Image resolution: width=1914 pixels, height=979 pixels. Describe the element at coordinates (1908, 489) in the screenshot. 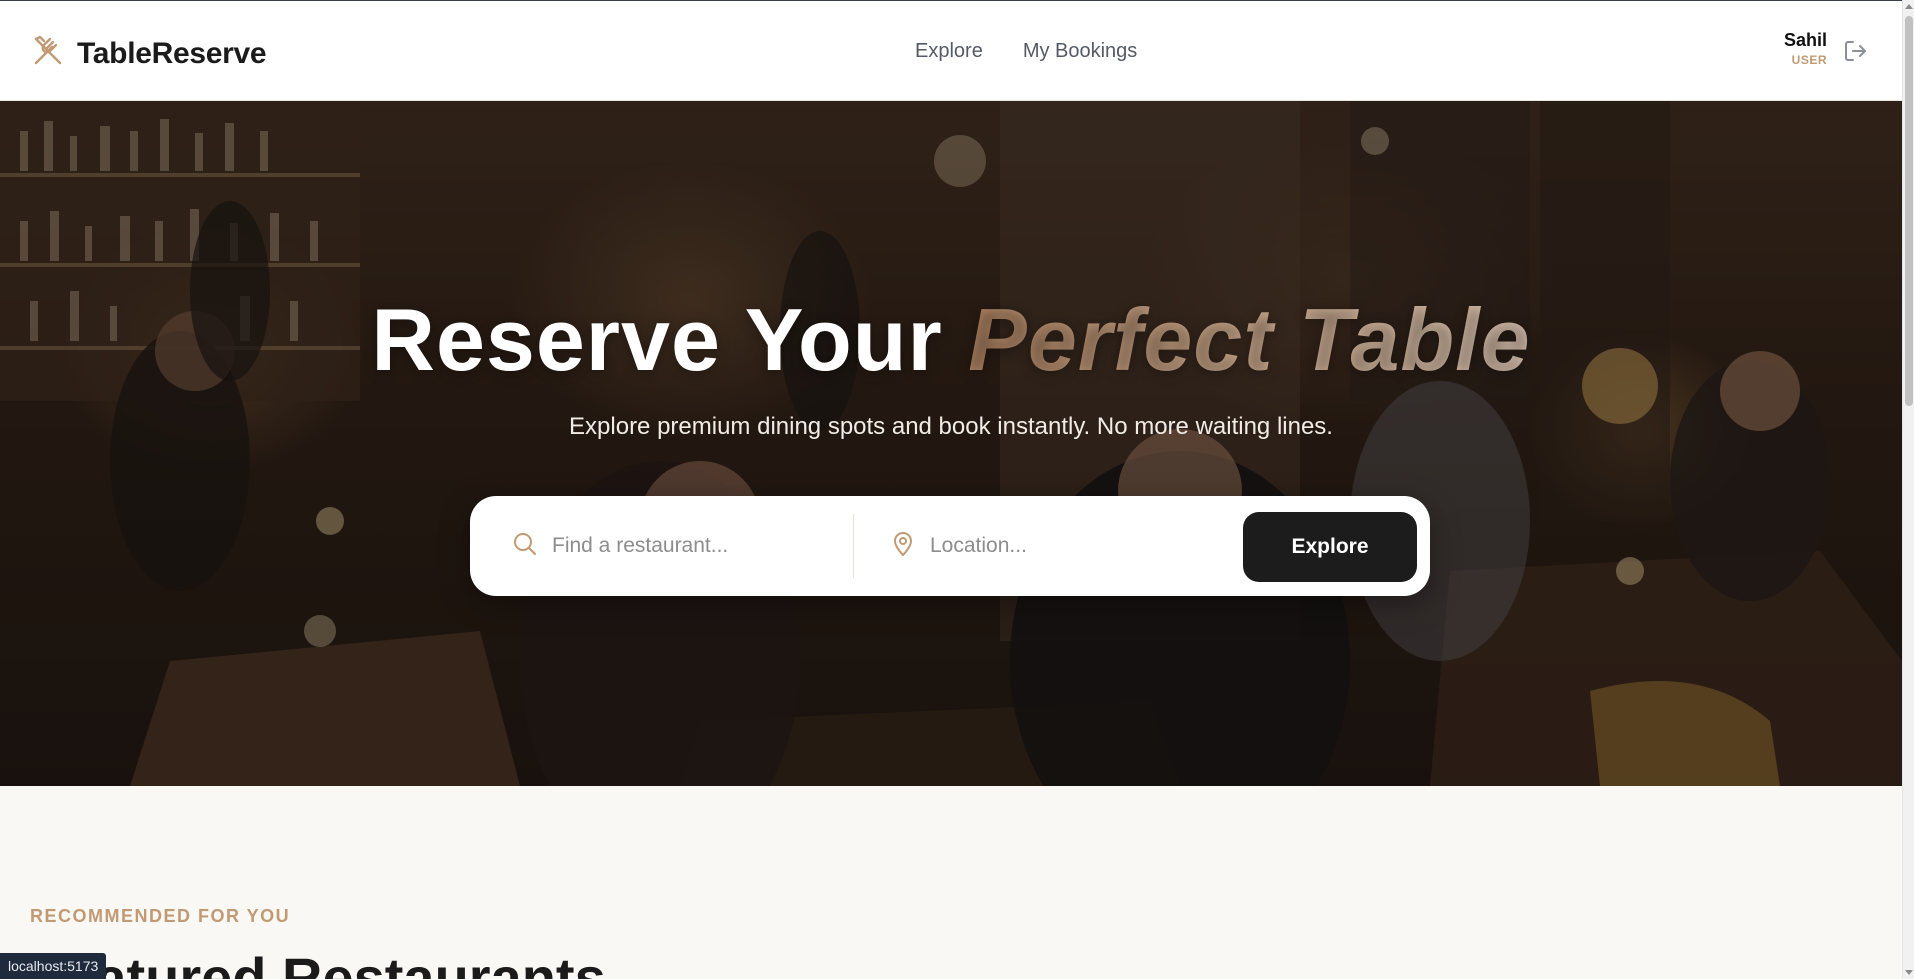

I see `page-scrollbar` at that location.